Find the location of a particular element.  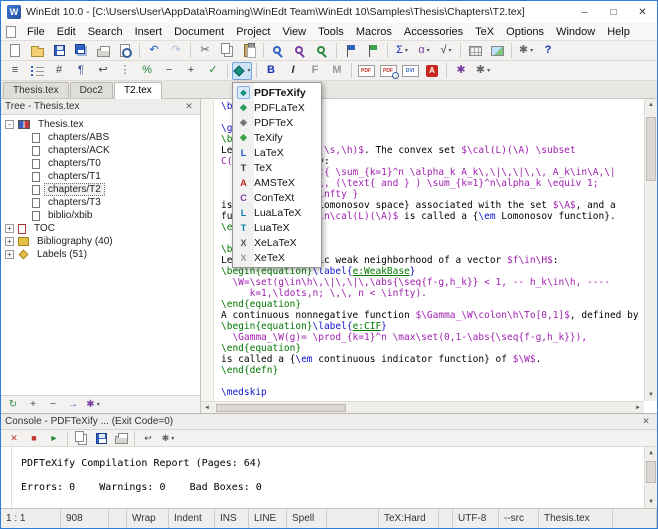

tree-goto-button: → is located at coordinates (73, 405).